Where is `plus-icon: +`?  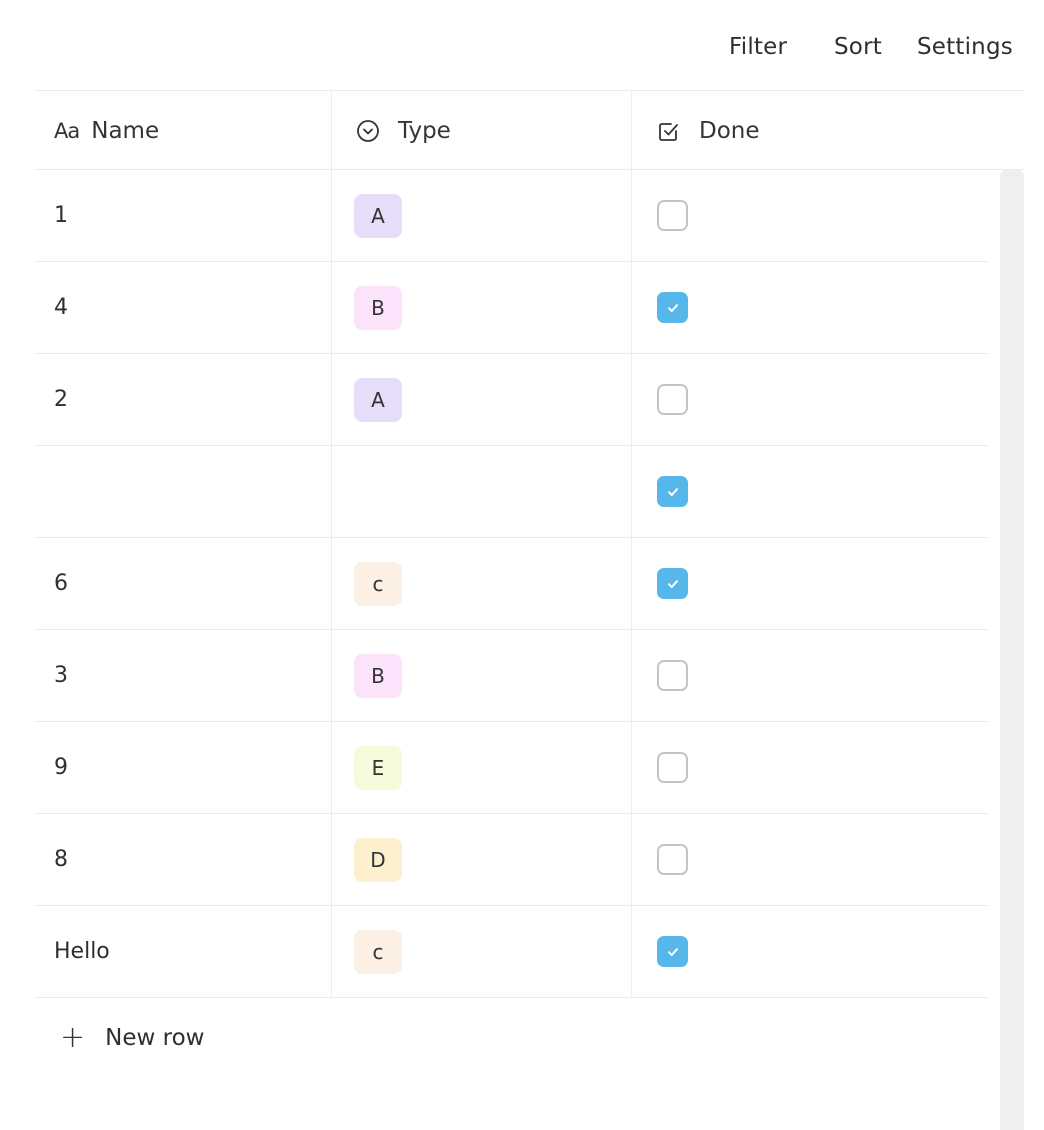 plus-icon: + is located at coordinates (73, 1037).